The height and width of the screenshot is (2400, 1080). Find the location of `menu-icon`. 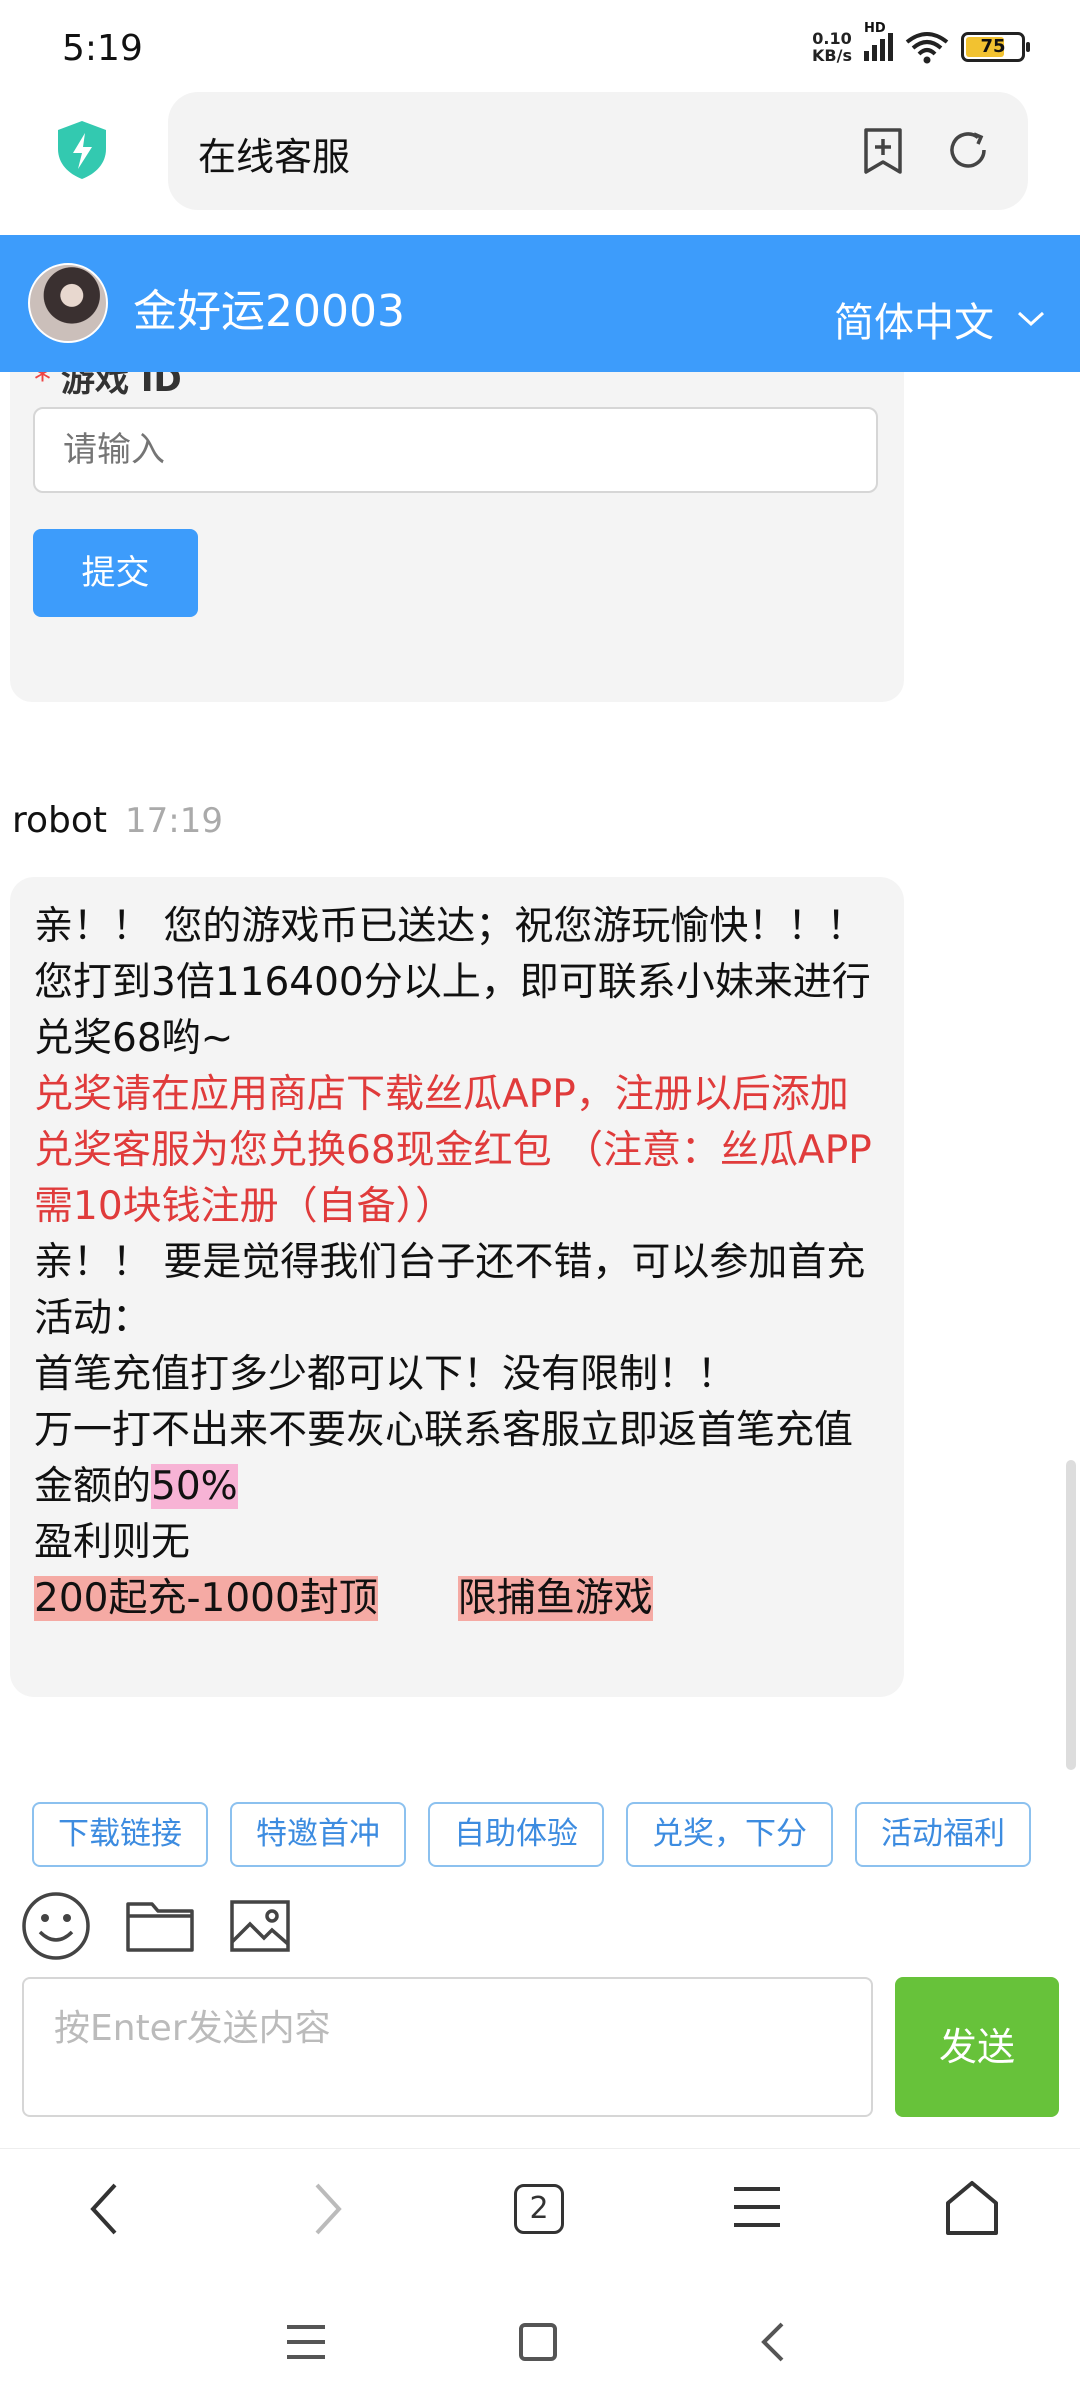

menu-icon is located at coordinates (757, 2207).